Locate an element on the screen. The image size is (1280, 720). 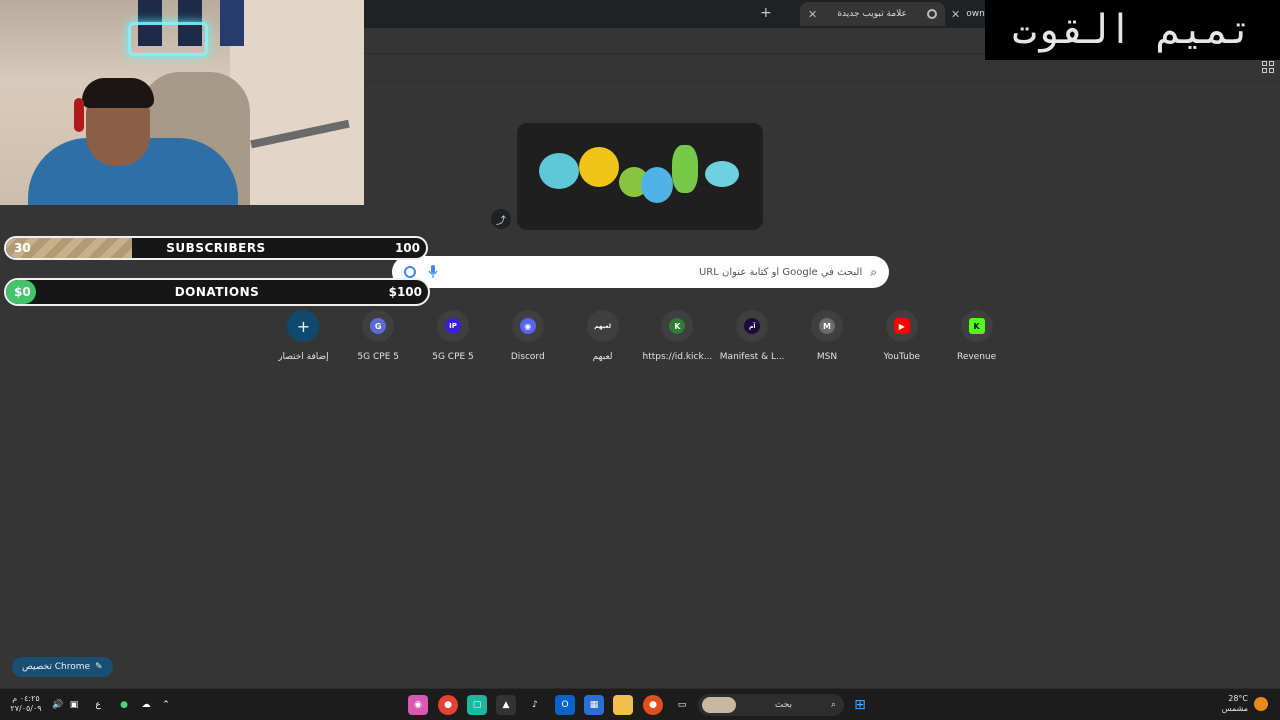
taskbar-search: بحث ⌕ is located at coordinates (771, 705).